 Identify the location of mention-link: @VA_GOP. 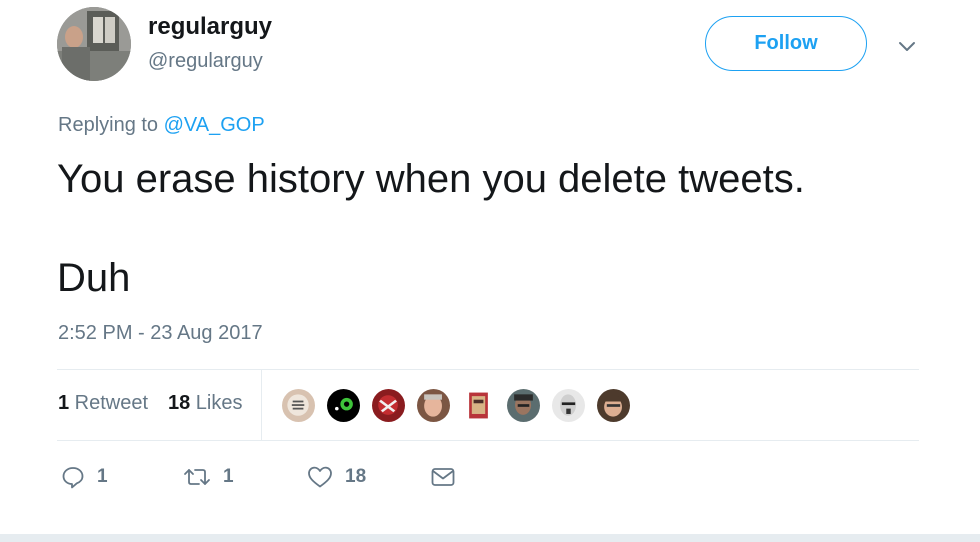
(214, 125).